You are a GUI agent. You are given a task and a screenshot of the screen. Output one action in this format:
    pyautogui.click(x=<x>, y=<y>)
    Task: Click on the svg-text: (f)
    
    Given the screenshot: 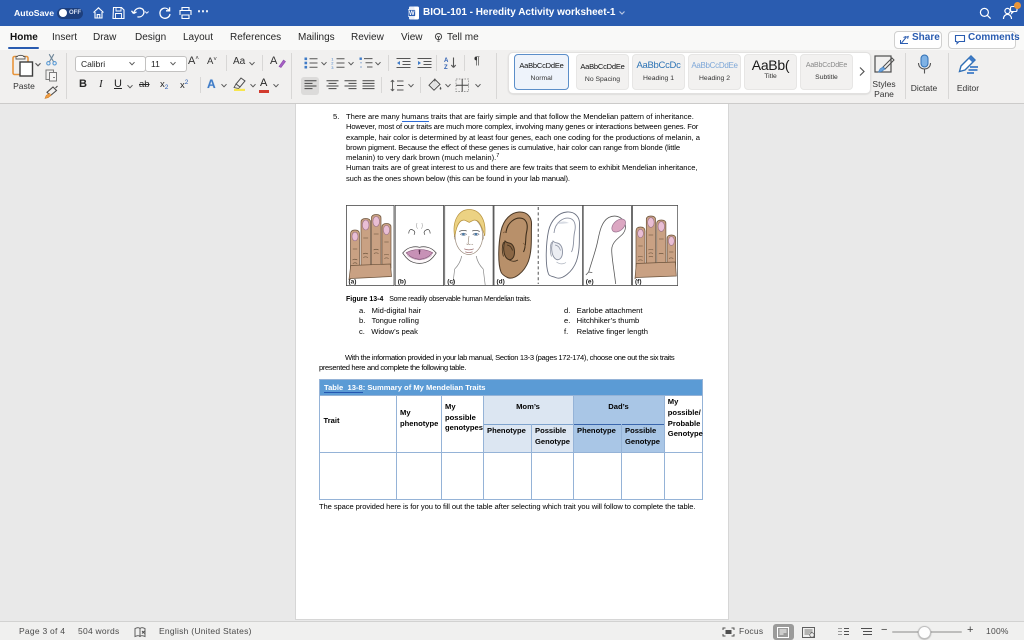 What is the action you would take?
    pyautogui.click(x=638, y=282)
    